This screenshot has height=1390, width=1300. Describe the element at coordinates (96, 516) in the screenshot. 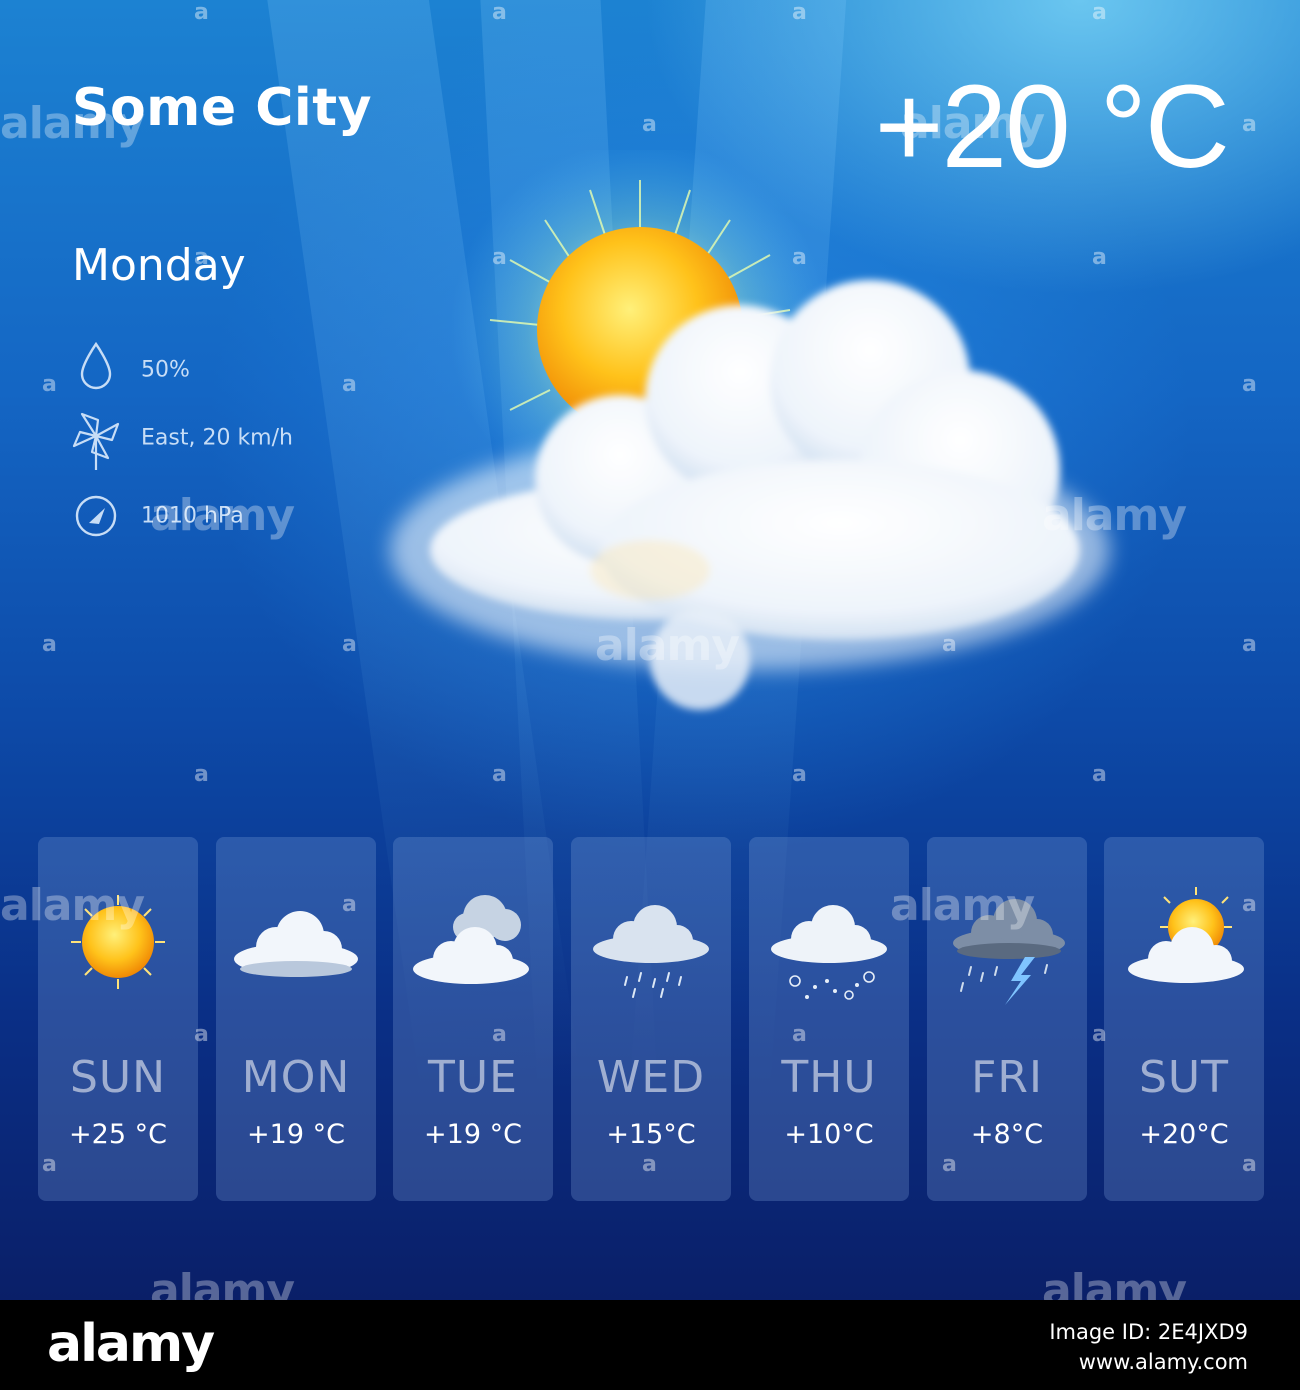

I see `pressure-gauge-icon` at that location.